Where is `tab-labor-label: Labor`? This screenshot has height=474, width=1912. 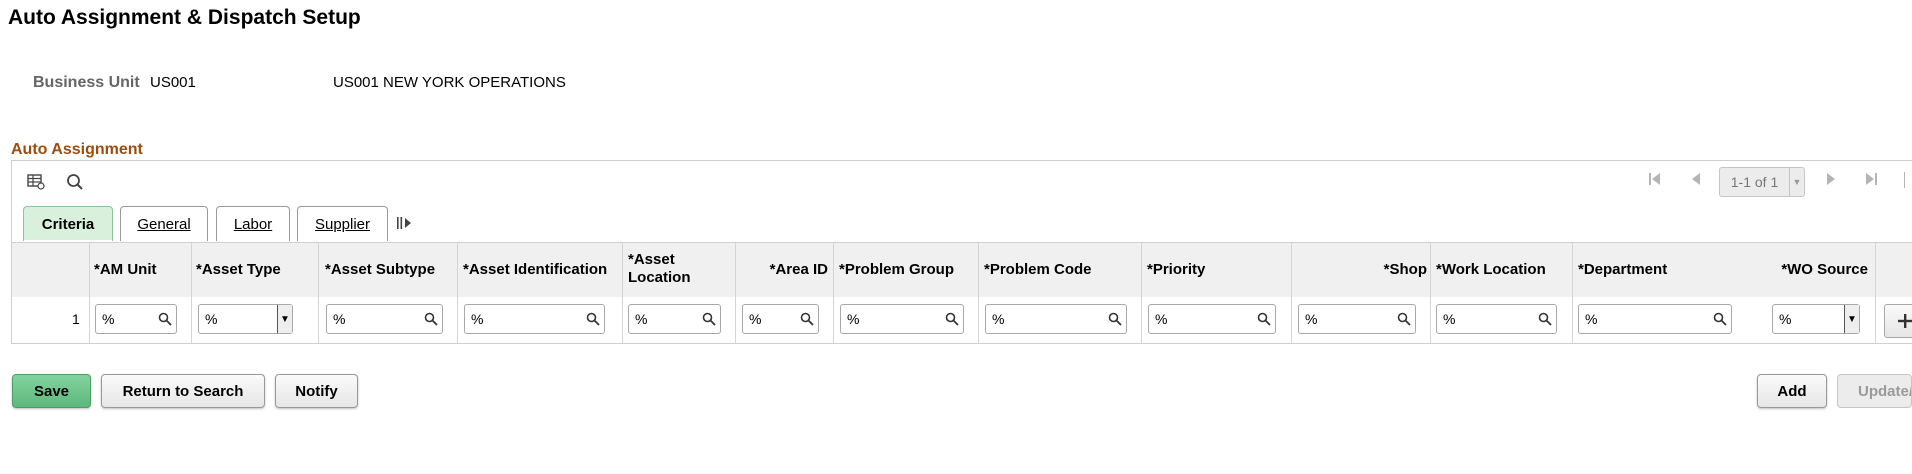 tab-labor-label: Labor is located at coordinates (253, 224).